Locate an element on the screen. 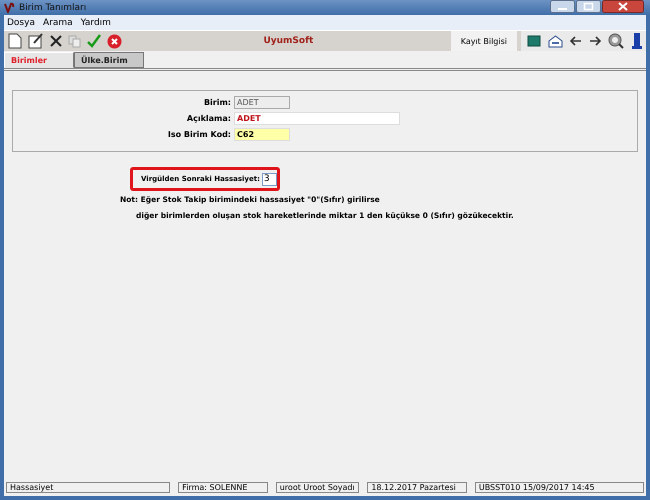 Image resolution: width=650 pixels, height=500 pixels. menu-item: Yardım is located at coordinates (95, 23).